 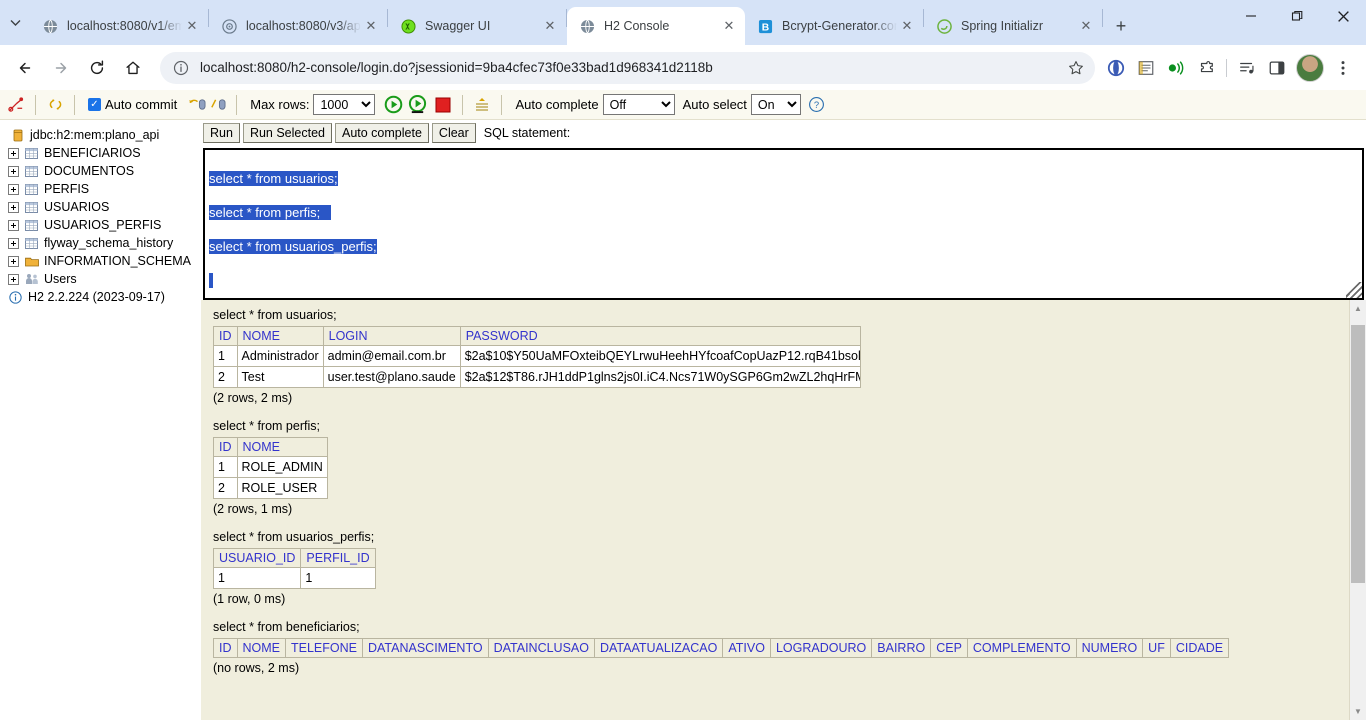 What do you see at coordinates (1199, 648) in the screenshot?
I see `column-header: CIDADE` at bounding box center [1199, 648].